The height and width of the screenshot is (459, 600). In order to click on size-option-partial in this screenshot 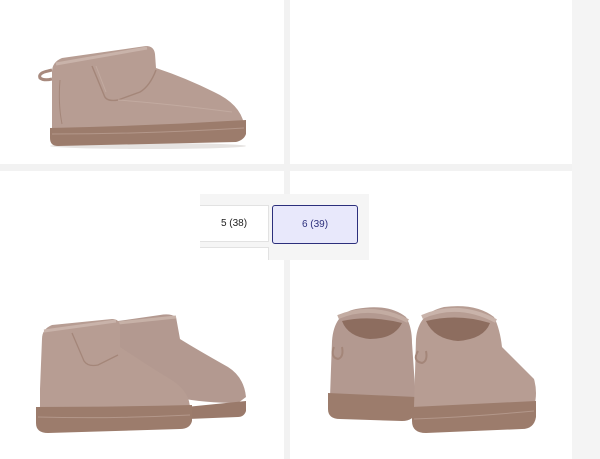, I will do `click(234, 253)`.